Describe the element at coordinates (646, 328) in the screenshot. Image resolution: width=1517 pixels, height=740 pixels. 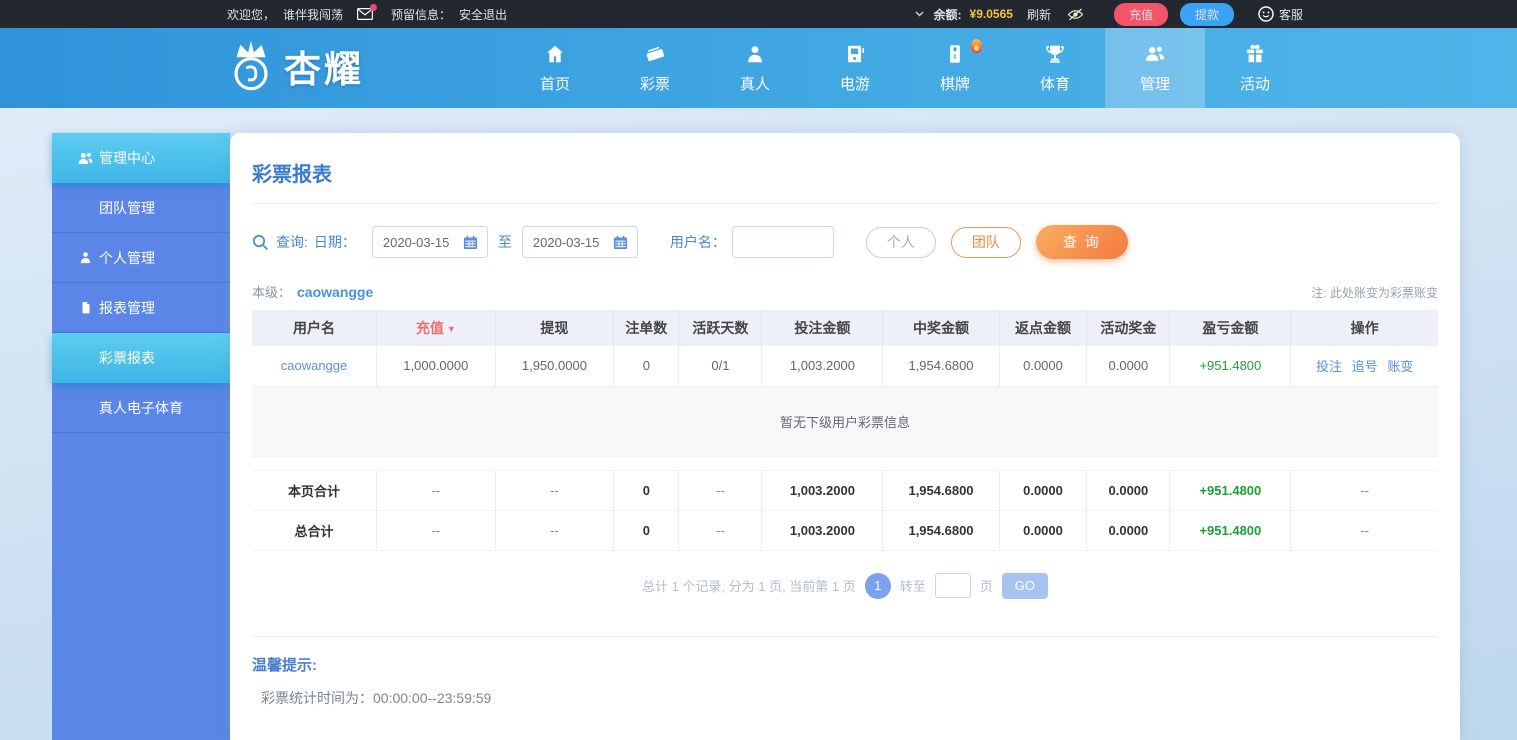
I see `col-bet-count: 注单数` at that location.